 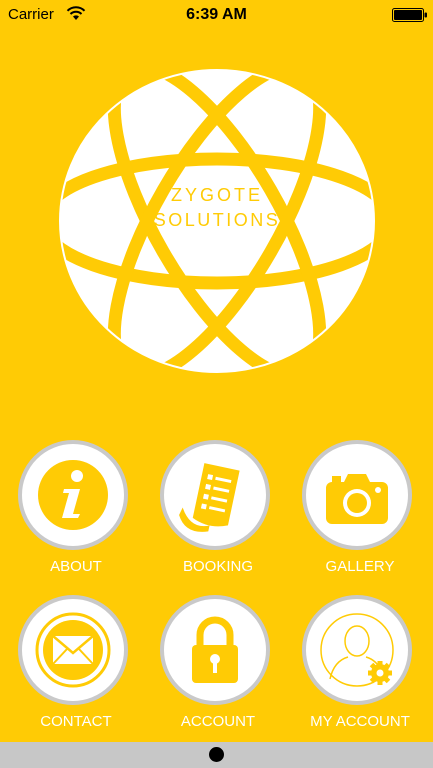 I want to click on battery-icon, so click(x=409, y=15).